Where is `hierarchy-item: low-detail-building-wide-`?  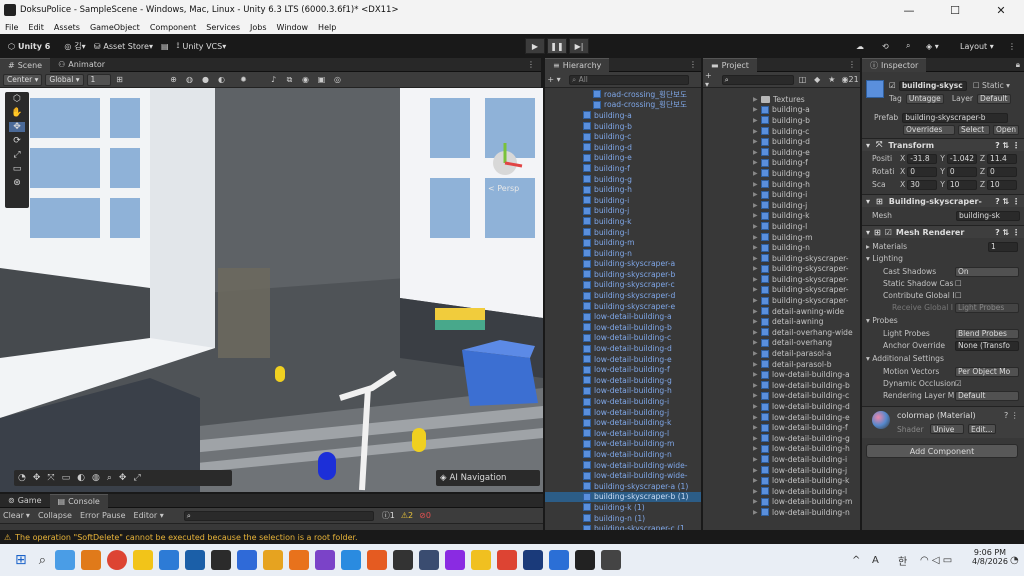
hierarchy-item: low-detail-building-wide- is located at coordinates (623, 465).